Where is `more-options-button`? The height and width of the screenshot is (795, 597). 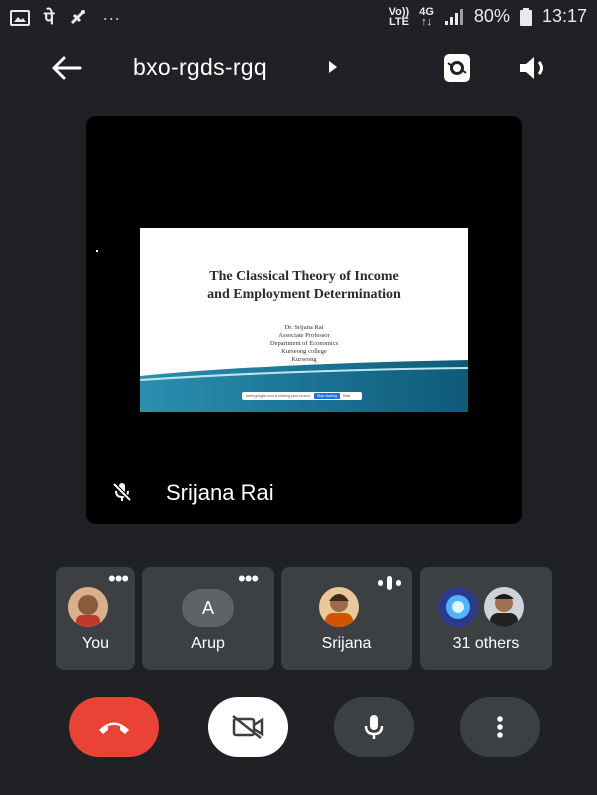
more-options-button is located at coordinates (500, 727).